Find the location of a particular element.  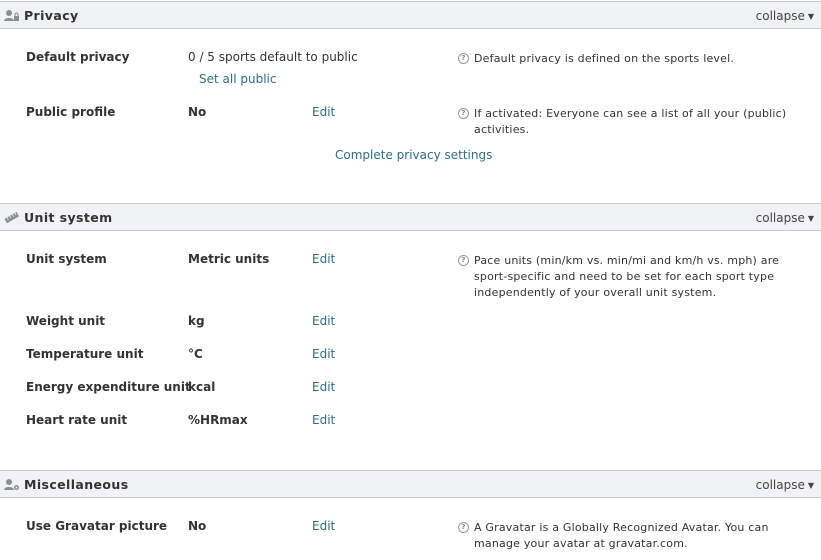

heart-rate-unit-value: %HRmax is located at coordinates (218, 420).